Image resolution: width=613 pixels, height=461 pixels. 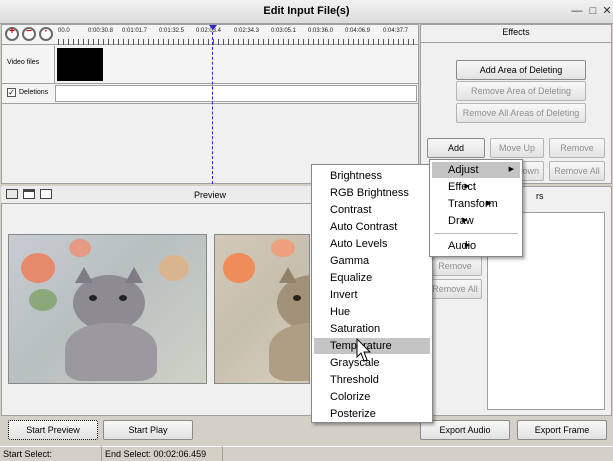 What do you see at coordinates (344, 295) in the screenshot?
I see `adjust-menu-item-invert: Invert` at bounding box center [344, 295].